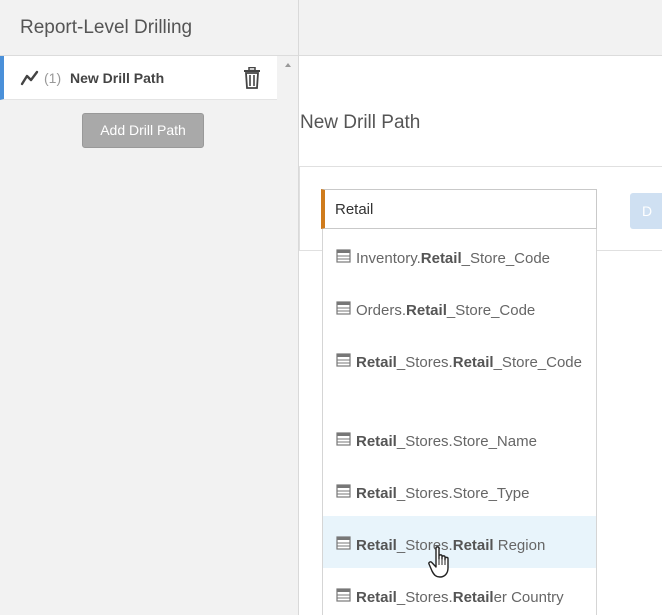 Image resolution: width=662 pixels, height=615 pixels. What do you see at coordinates (288, 335) in the screenshot?
I see `sidebar-scrollbar` at bounding box center [288, 335].